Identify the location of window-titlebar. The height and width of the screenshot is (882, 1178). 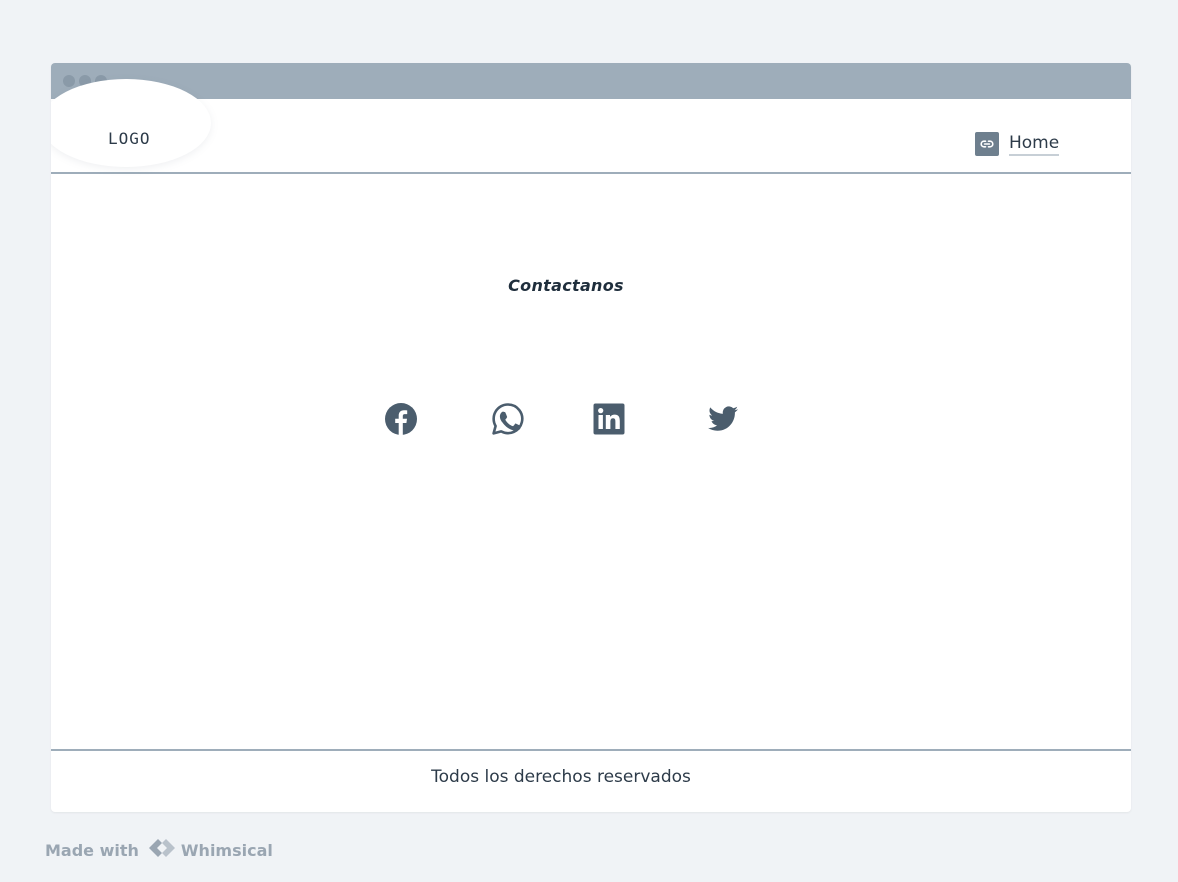
(591, 81).